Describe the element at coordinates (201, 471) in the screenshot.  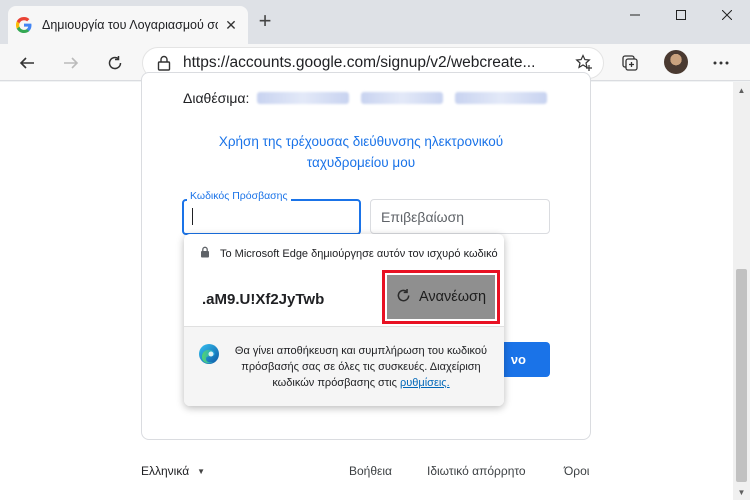
I see `dropdown-arrow-icon: ▼` at that location.